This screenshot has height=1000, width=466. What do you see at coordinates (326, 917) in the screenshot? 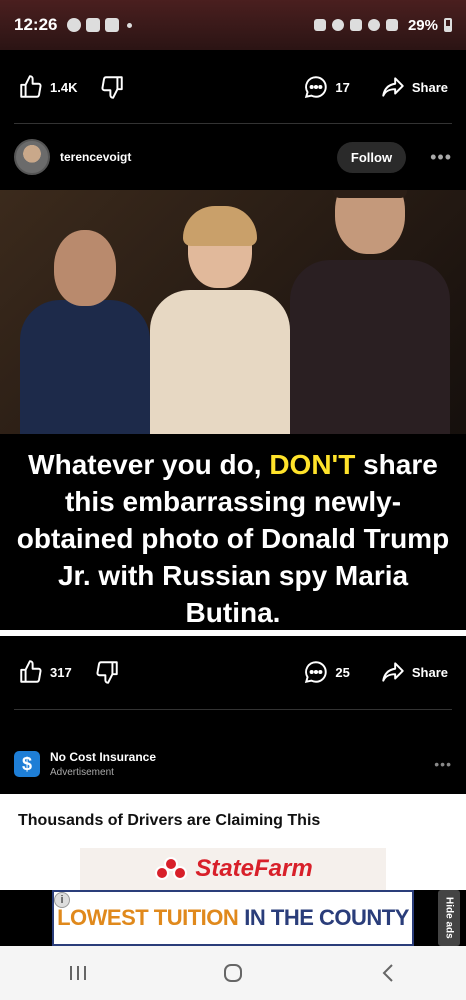
I see `banner-text: IN THE COUNTY` at bounding box center [326, 917].